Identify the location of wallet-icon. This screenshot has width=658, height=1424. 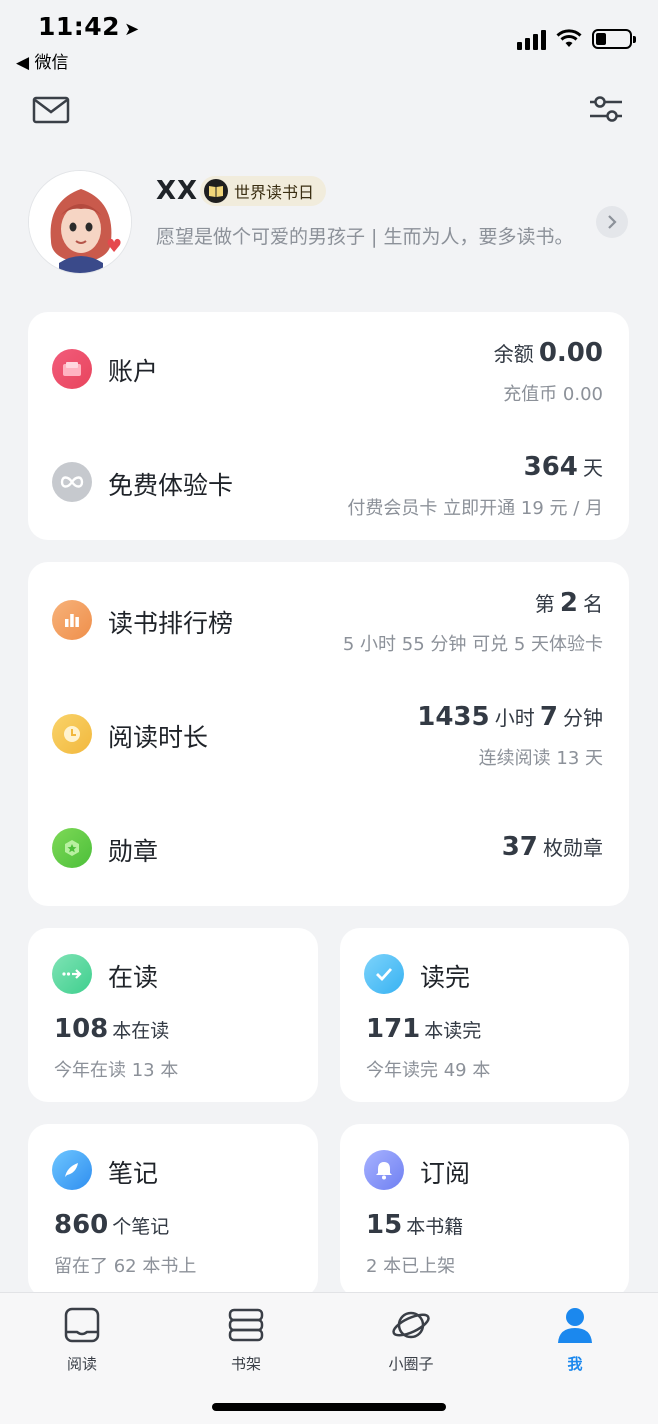
(72, 369).